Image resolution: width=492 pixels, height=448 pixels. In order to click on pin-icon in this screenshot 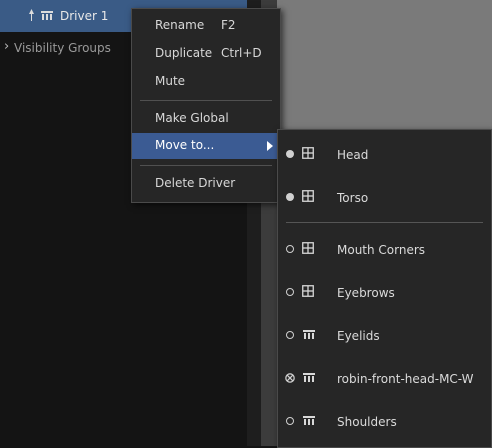, I will do `click(31, 15)`.